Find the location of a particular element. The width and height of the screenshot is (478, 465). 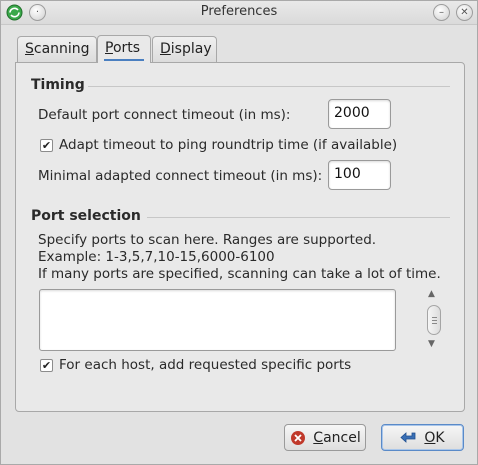

tab-display: Display is located at coordinates (184, 49).